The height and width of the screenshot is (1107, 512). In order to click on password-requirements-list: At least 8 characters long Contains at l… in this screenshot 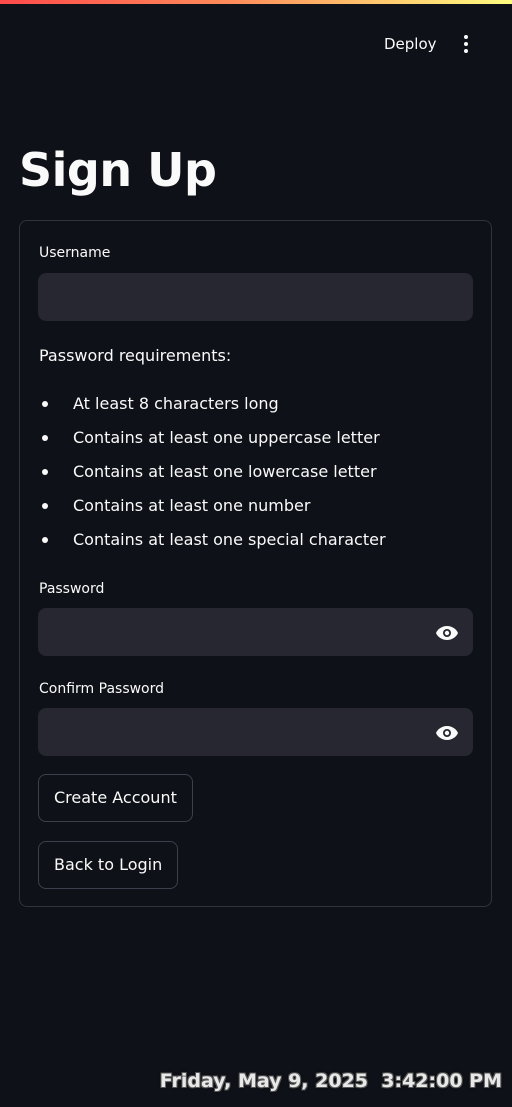, I will do `click(254, 476)`.